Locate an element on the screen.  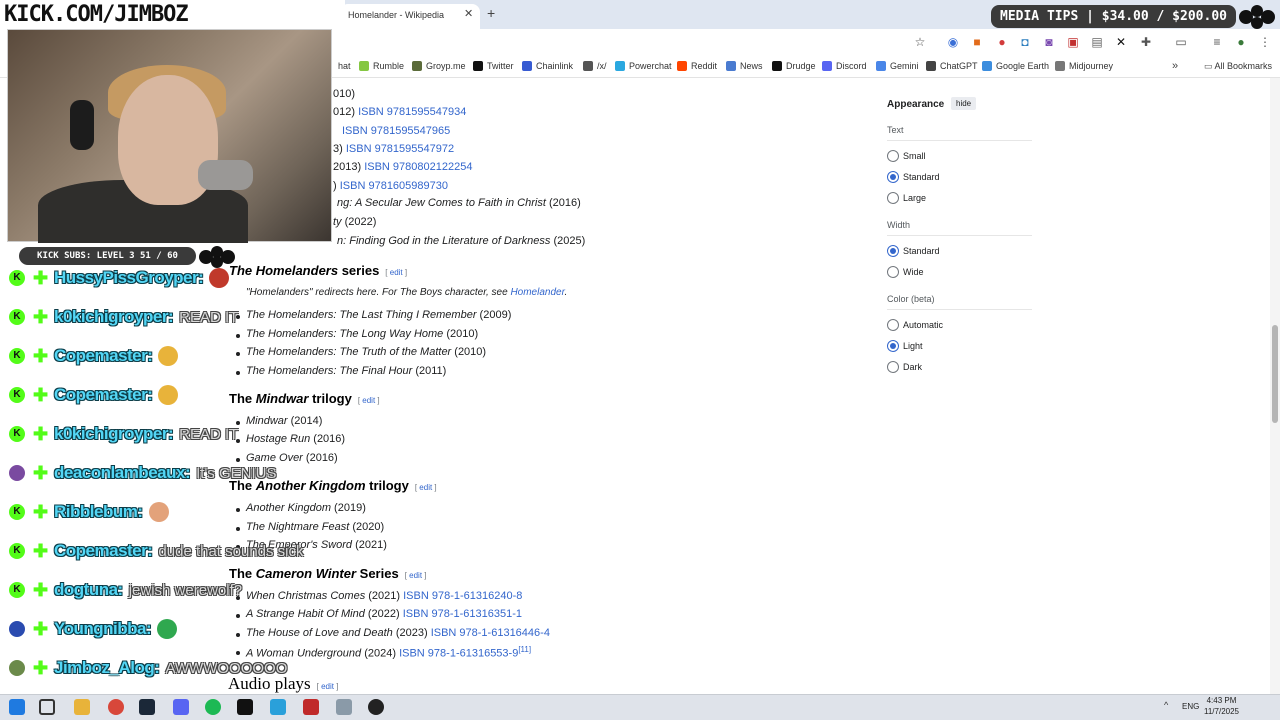
spotify-icon is located at coordinates (213, 707).